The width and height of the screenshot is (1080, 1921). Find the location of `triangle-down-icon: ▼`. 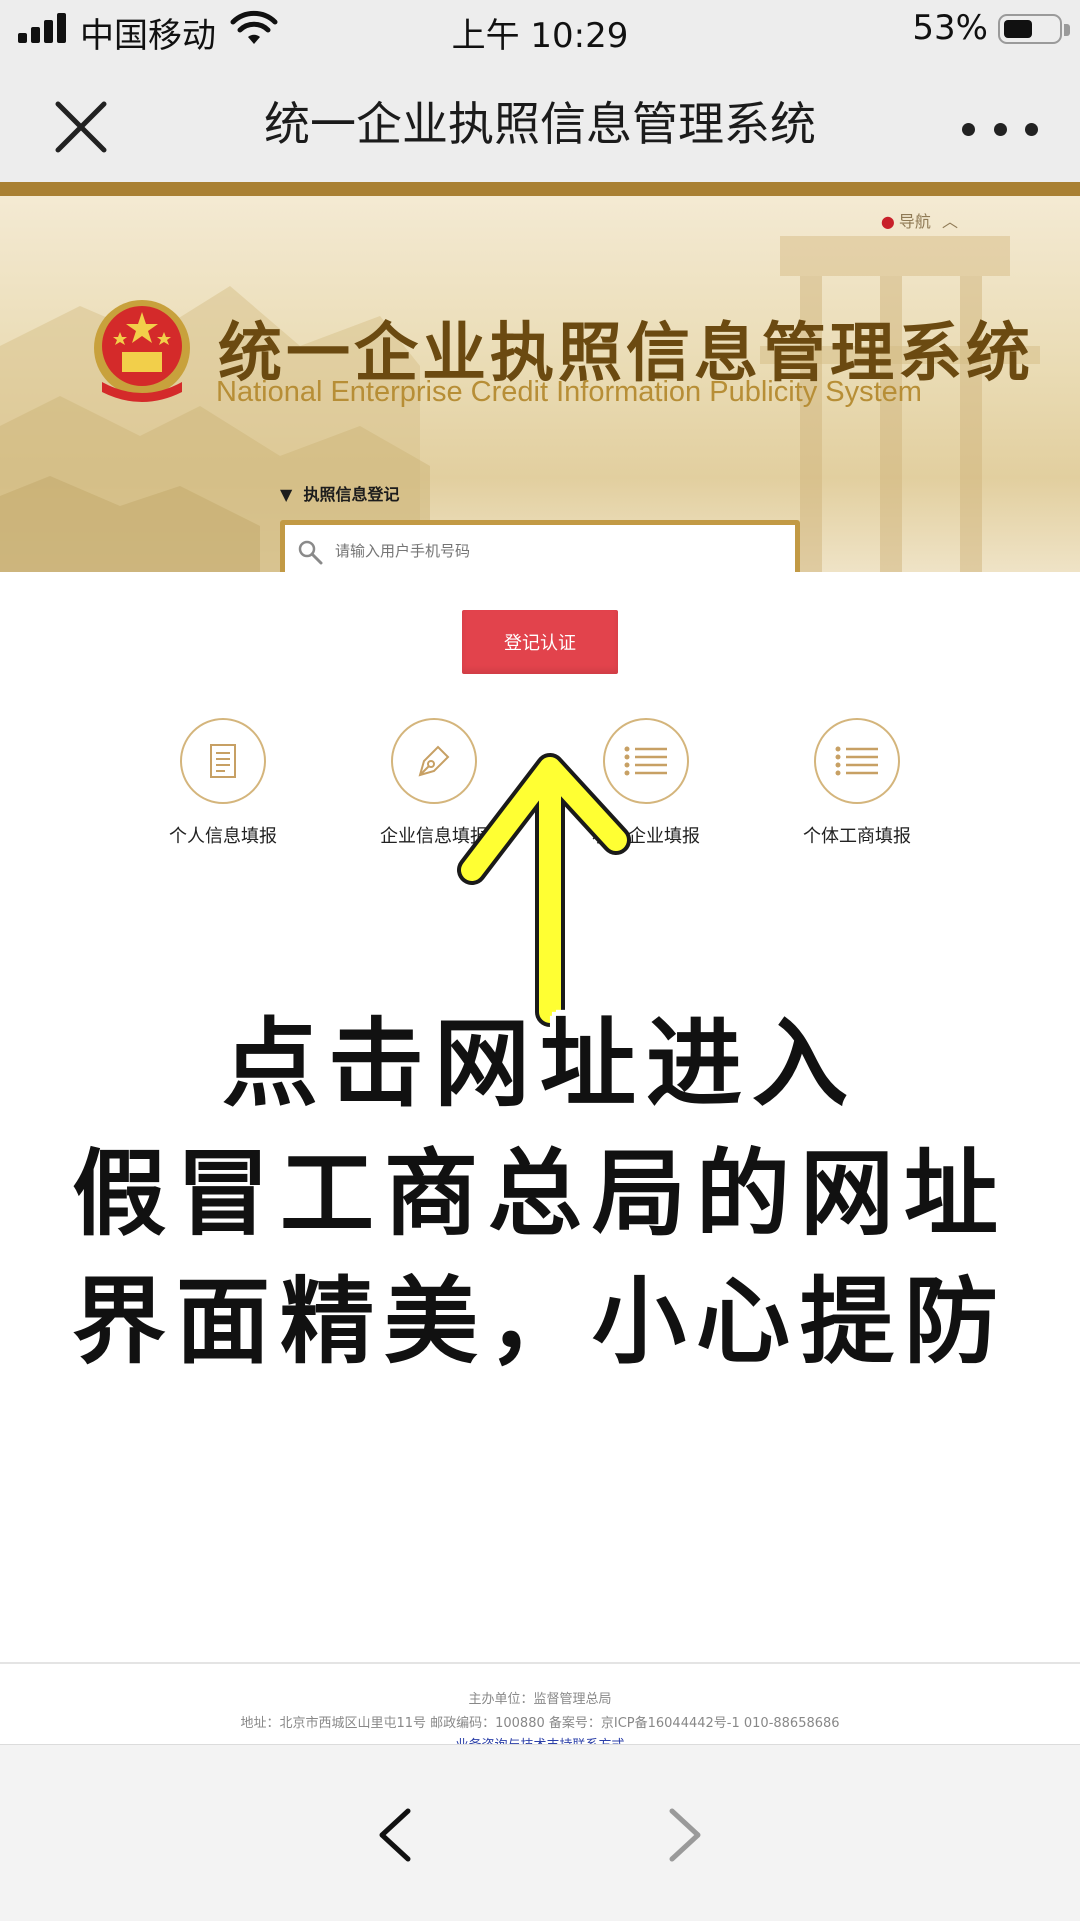

triangle-down-icon: ▼ is located at coordinates (286, 494).